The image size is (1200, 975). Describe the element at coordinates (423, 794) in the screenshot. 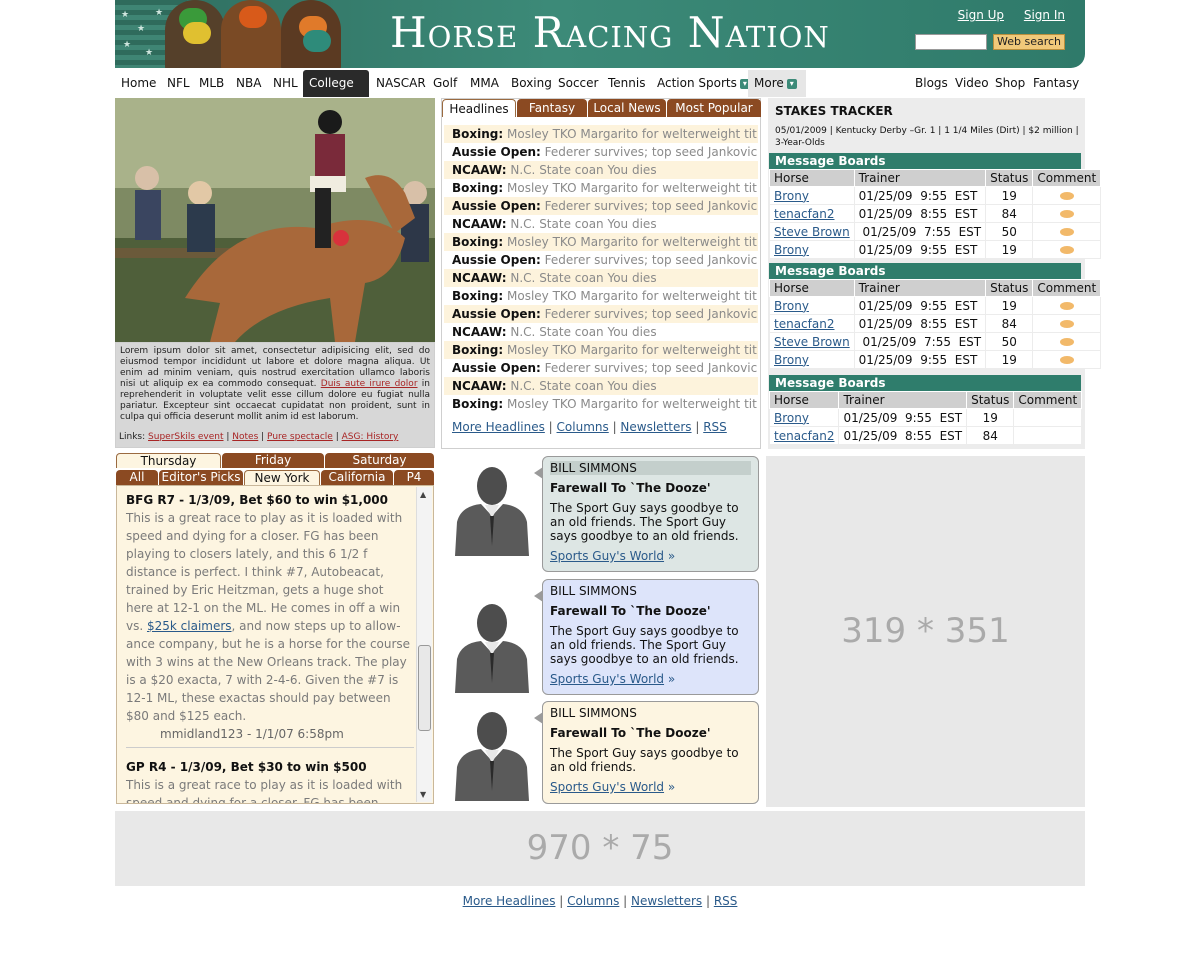

I see `scroll-down-icon: ▼` at that location.